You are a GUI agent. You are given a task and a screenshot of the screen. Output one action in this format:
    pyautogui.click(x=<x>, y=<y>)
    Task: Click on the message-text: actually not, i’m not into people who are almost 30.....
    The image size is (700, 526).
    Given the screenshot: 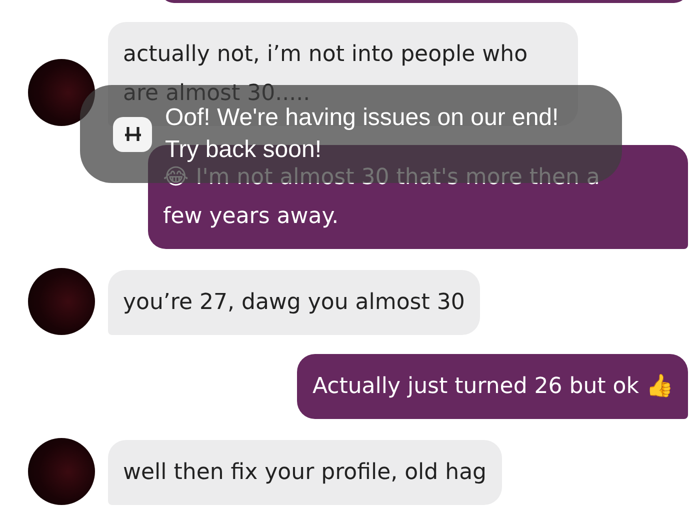 What is the action you would take?
    pyautogui.click(x=325, y=74)
    